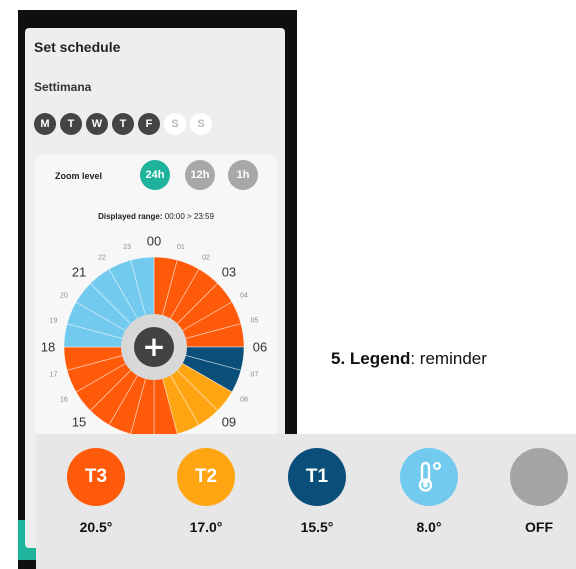  I want to click on hour-label-09: 09, so click(229, 421).